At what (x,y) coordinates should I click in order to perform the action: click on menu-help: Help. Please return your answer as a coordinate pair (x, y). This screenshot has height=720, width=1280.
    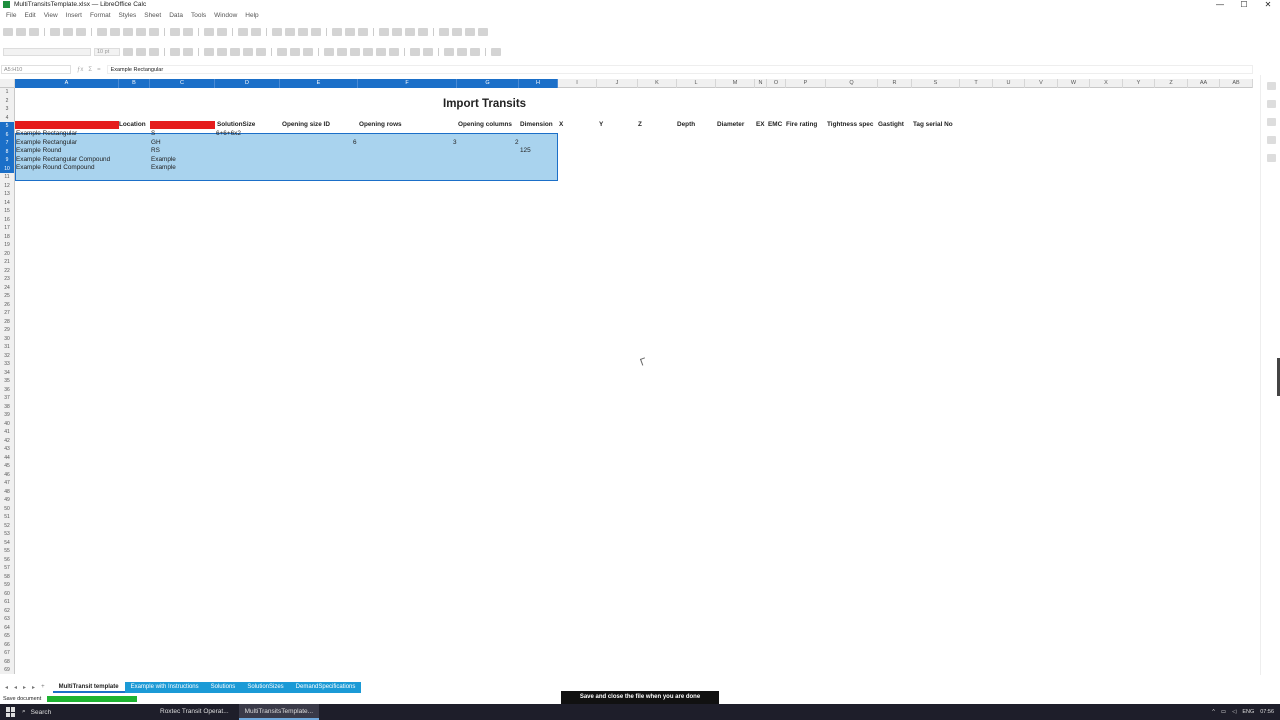
    Looking at the image, I should click on (251, 17).